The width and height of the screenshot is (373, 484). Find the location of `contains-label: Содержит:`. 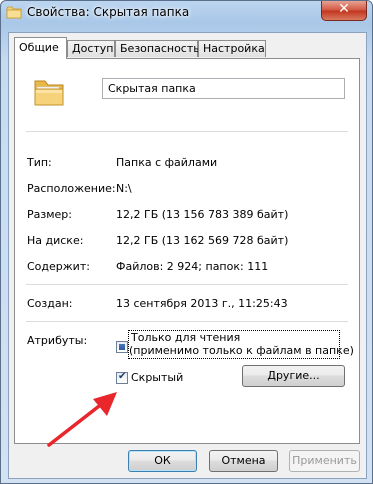

contains-label: Содержит: is located at coordinates (58, 266).